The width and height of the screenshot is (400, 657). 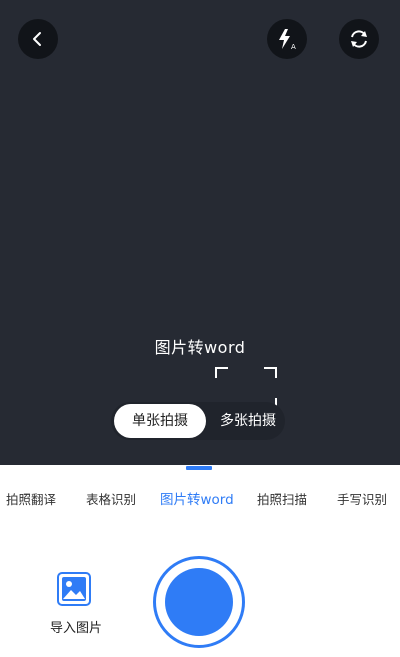 What do you see at coordinates (111, 500) in the screenshot?
I see `tab-table-recognition: 表格识别` at bounding box center [111, 500].